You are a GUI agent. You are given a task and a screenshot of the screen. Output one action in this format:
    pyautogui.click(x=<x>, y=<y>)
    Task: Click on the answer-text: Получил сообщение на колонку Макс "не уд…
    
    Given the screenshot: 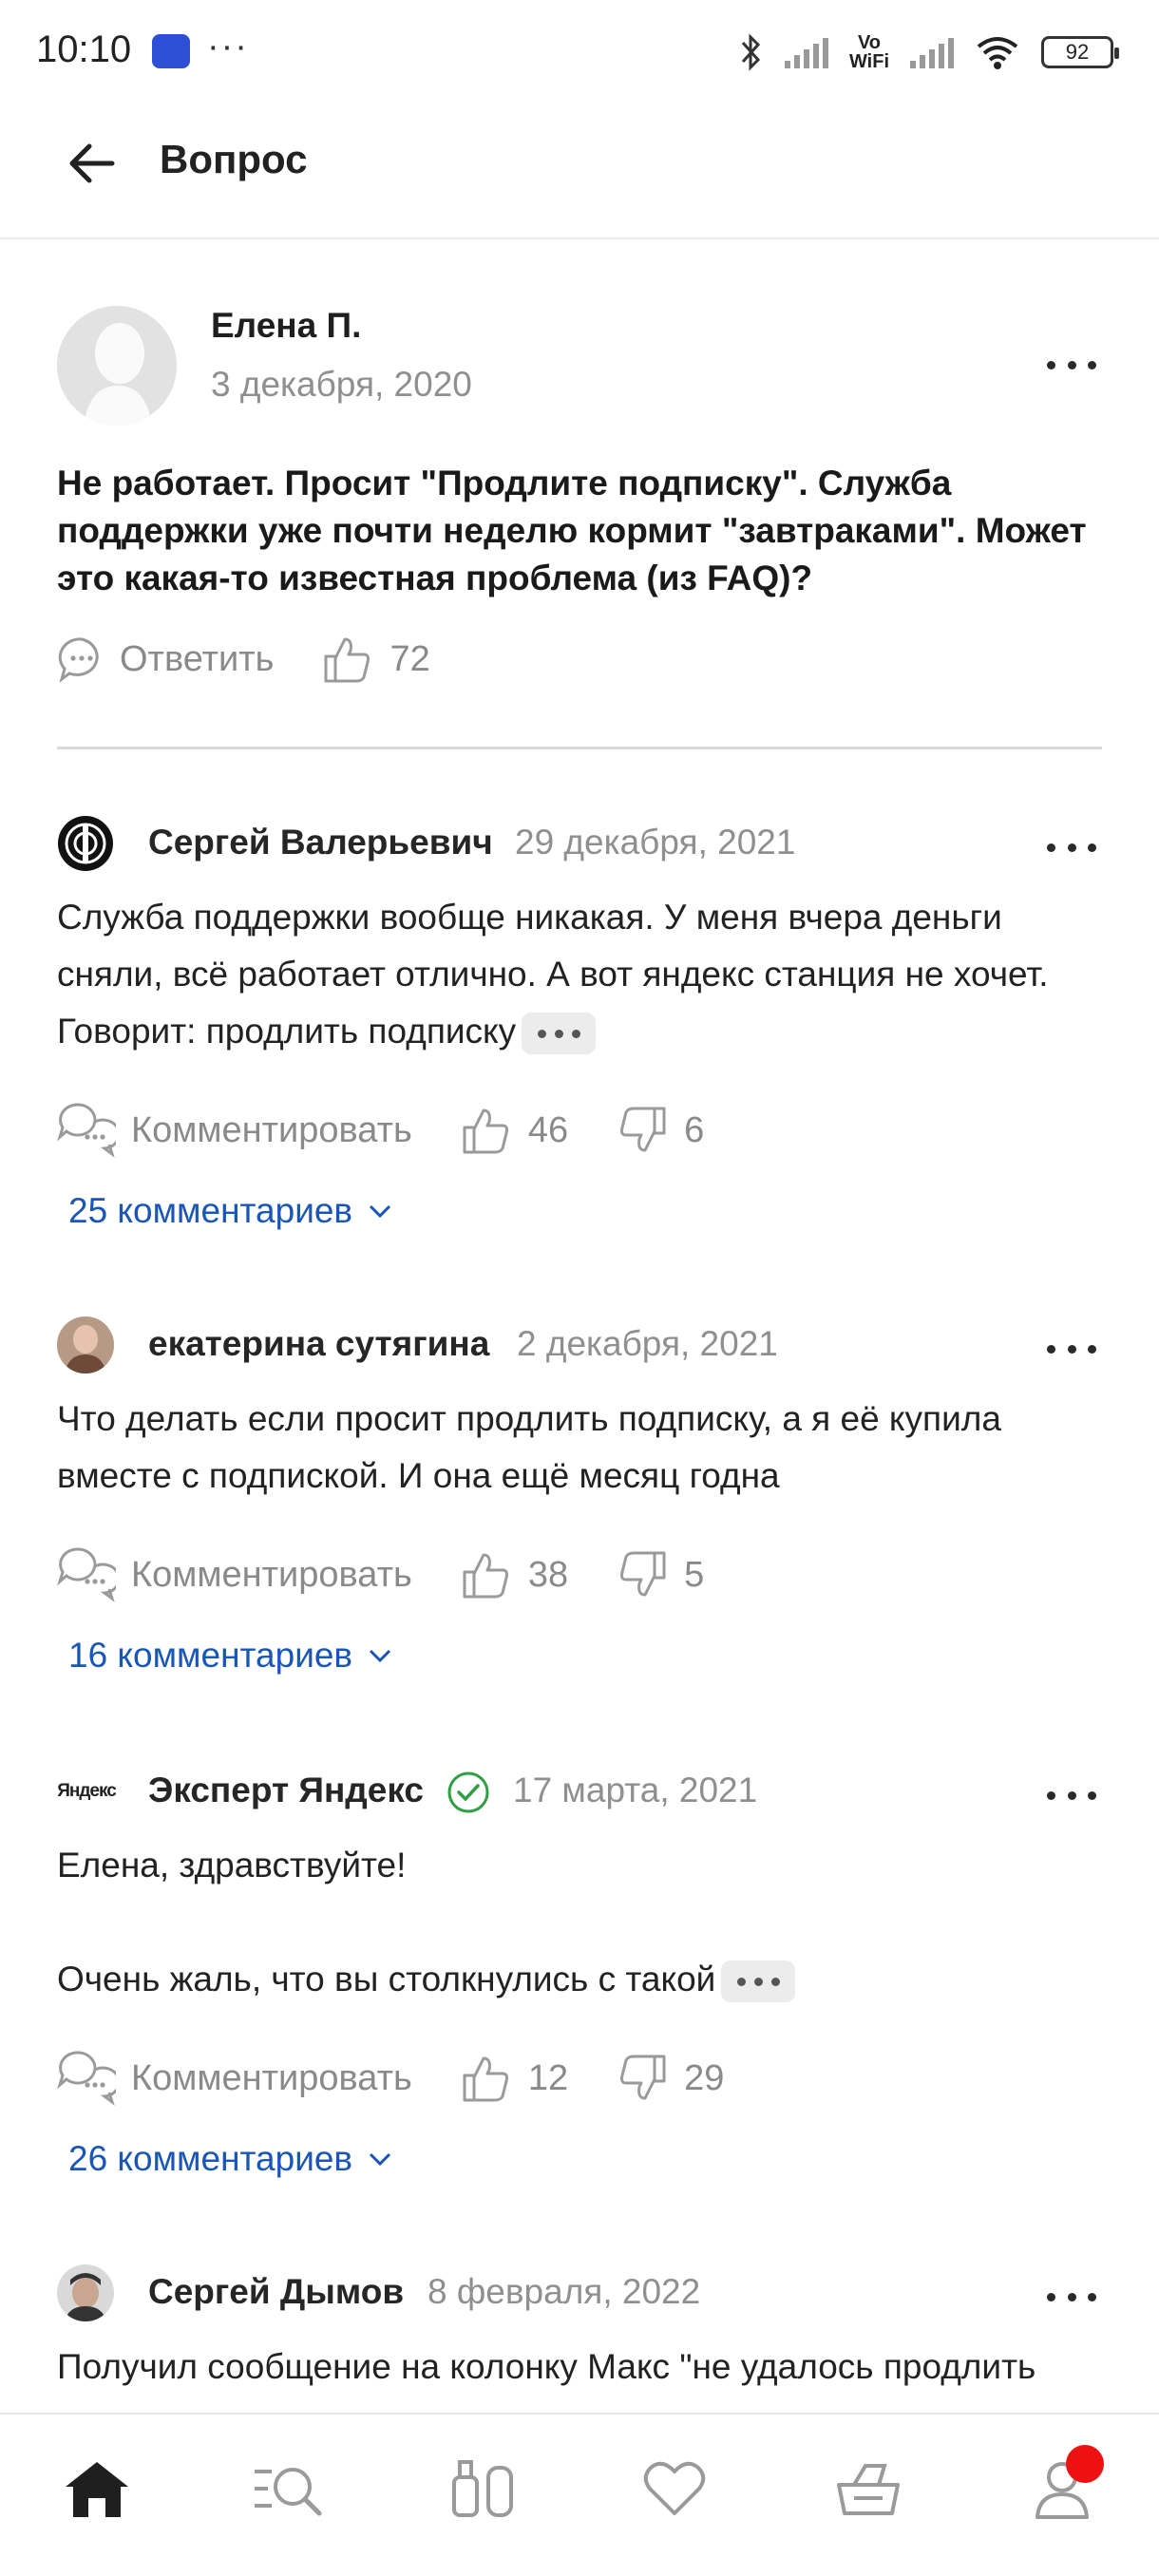 What is the action you would take?
    pyautogui.click(x=546, y=2366)
    